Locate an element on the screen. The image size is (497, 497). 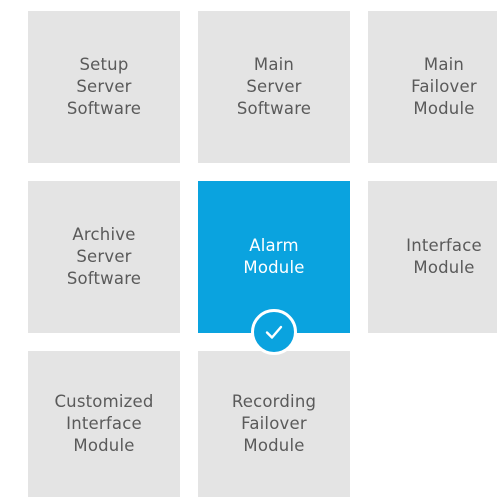
tile-setup-server-software: Setup Server Software is located at coordinates (104, 87).